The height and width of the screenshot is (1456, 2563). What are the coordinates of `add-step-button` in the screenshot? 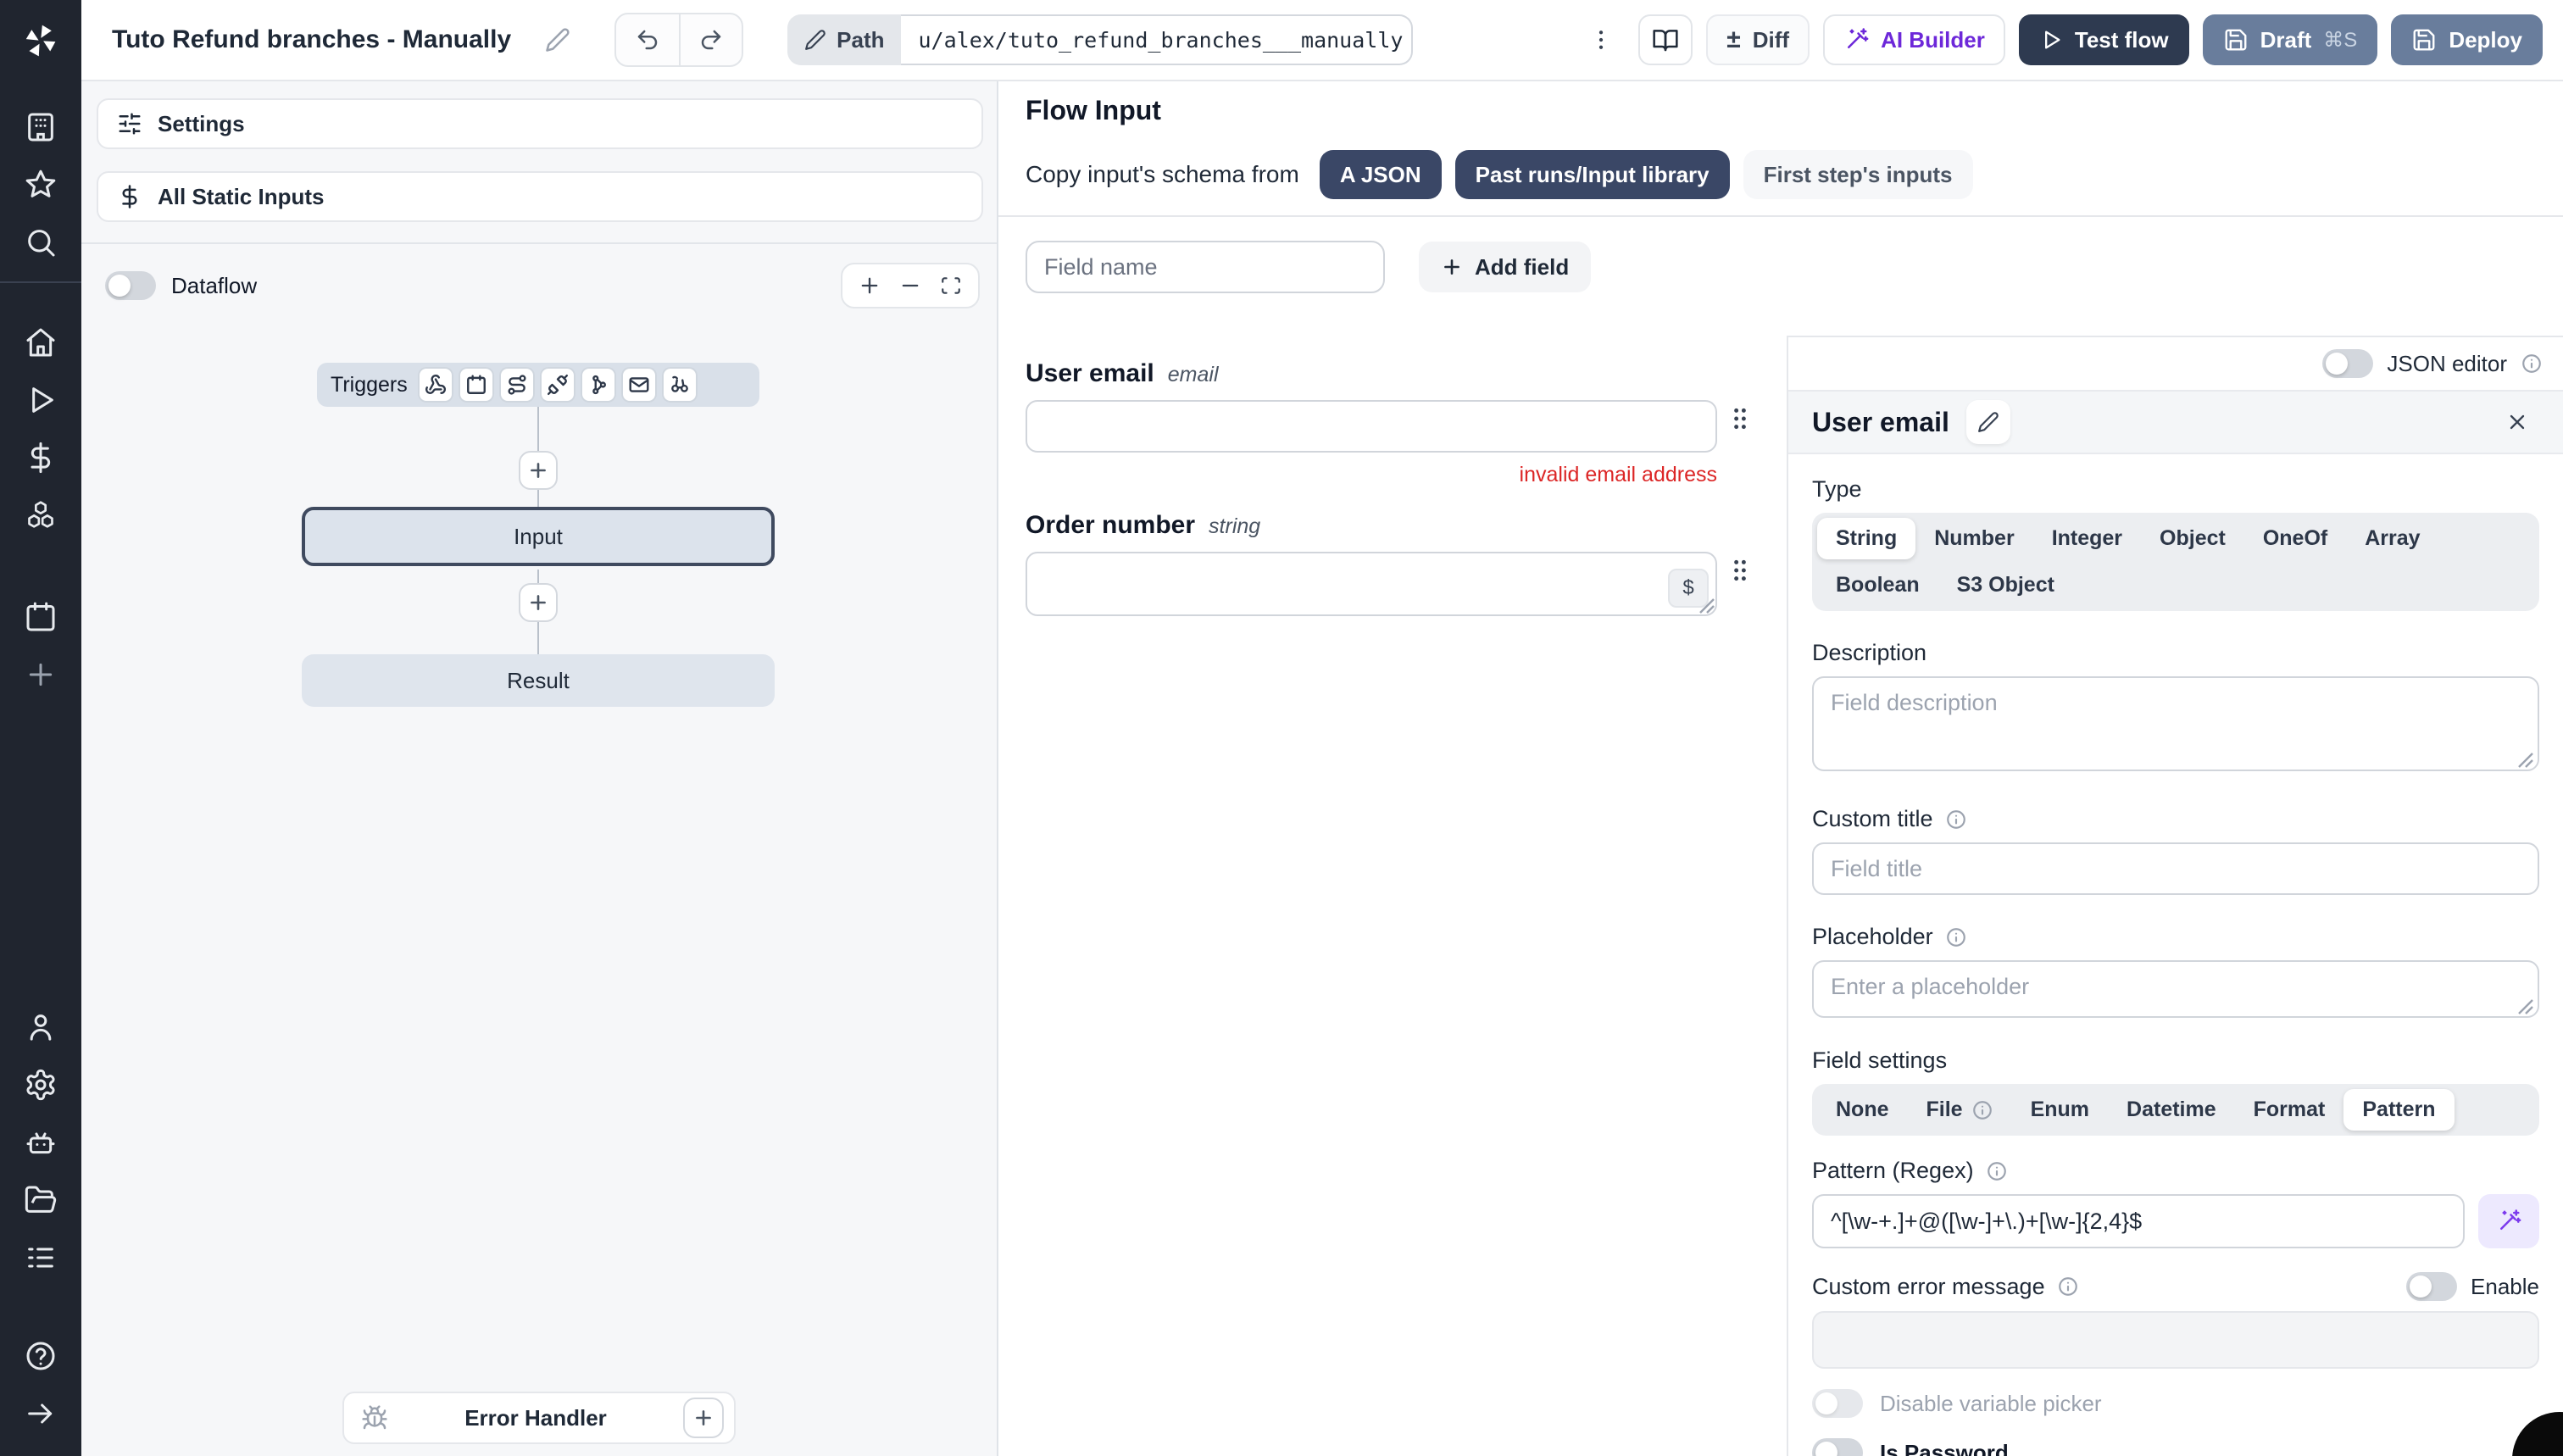 It's located at (538, 470).